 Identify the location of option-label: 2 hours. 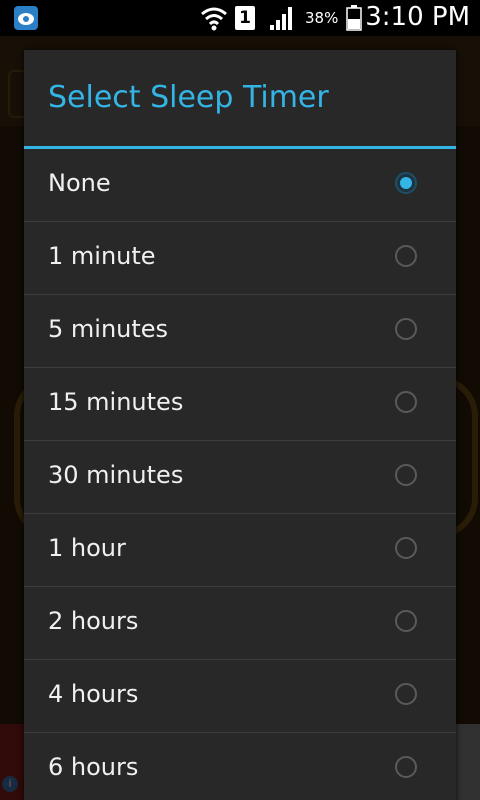
(93, 621).